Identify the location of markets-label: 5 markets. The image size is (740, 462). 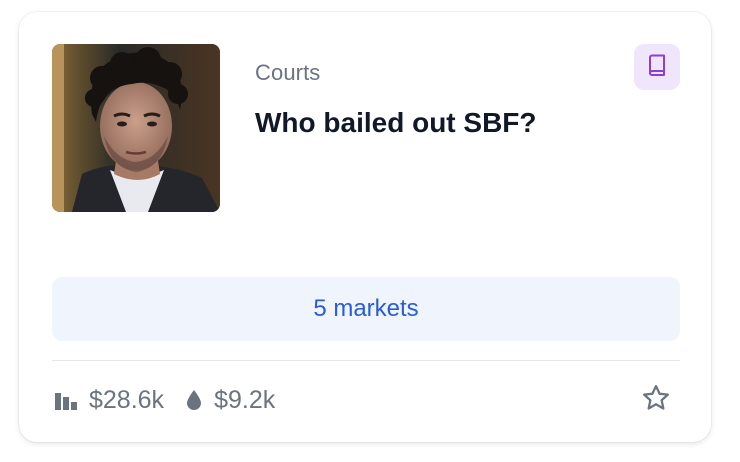
(366, 308).